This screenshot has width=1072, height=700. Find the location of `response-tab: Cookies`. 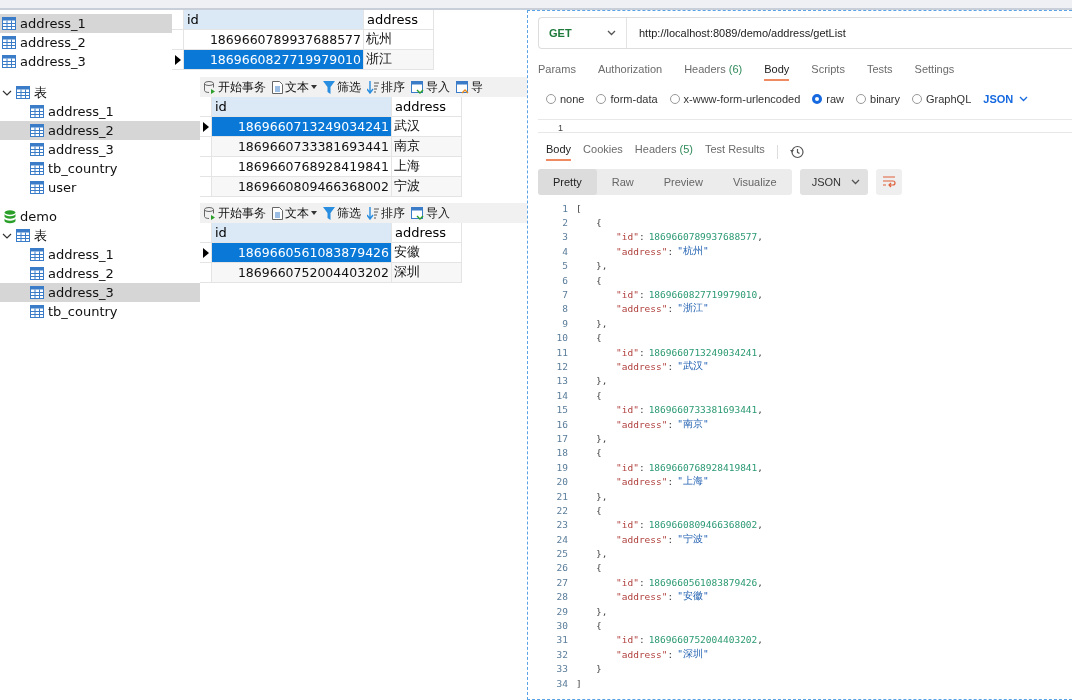

response-tab: Cookies is located at coordinates (603, 152).